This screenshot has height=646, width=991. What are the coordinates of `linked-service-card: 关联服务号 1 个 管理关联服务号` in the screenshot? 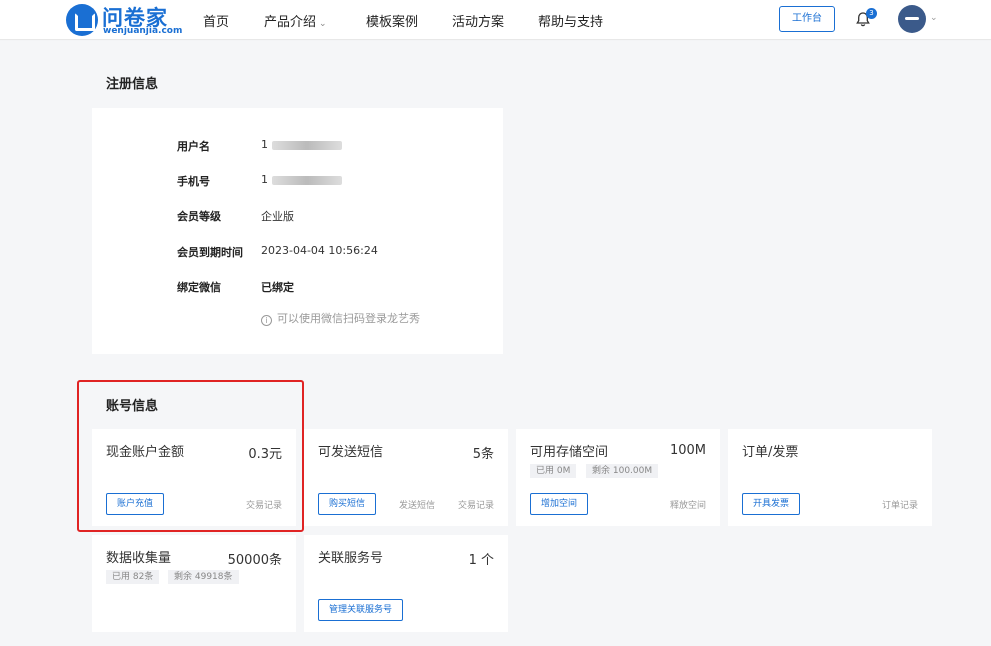 It's located at (406, 583).